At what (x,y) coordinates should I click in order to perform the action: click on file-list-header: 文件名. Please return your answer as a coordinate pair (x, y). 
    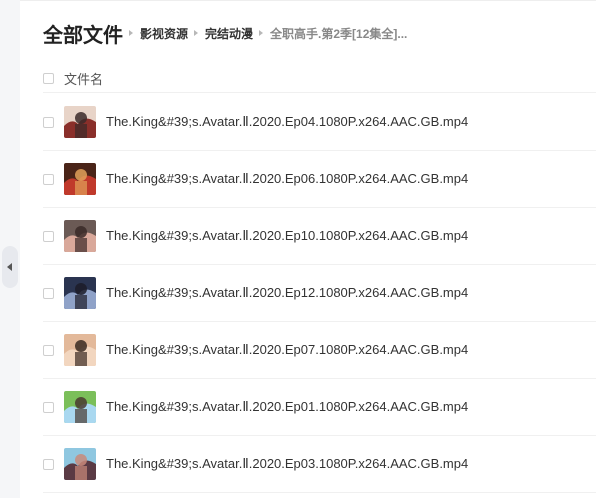
    Looking at the image, I should click on (319, 78).